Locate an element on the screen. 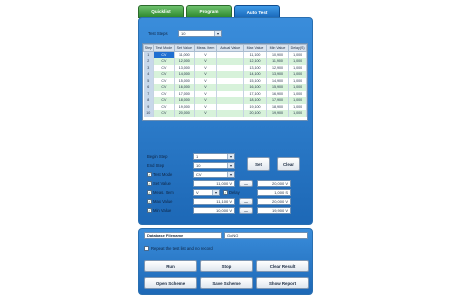 The width and height of the screenshot is (450, 300). save-scheme-button: Save Scheme is located at coordinates (226, 283).